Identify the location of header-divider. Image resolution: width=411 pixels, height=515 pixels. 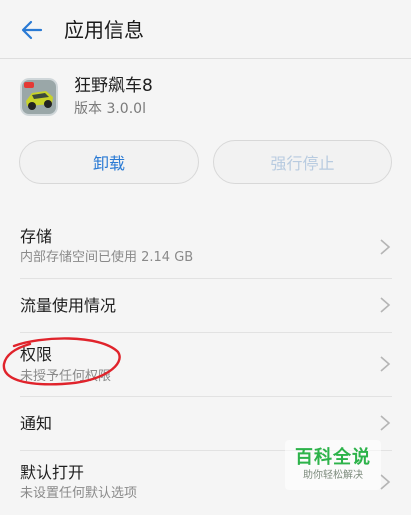
(205, 58).